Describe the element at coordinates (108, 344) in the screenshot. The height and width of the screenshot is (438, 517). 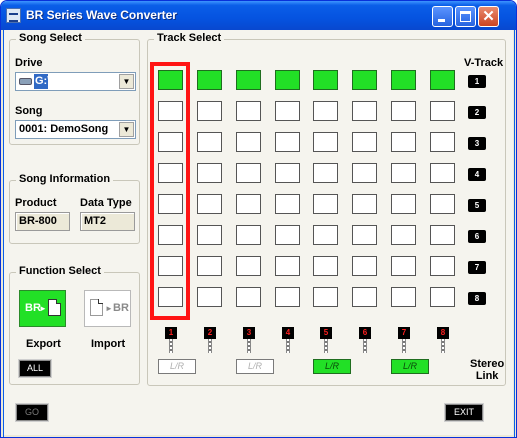
I see `import-label: Import` at that location.